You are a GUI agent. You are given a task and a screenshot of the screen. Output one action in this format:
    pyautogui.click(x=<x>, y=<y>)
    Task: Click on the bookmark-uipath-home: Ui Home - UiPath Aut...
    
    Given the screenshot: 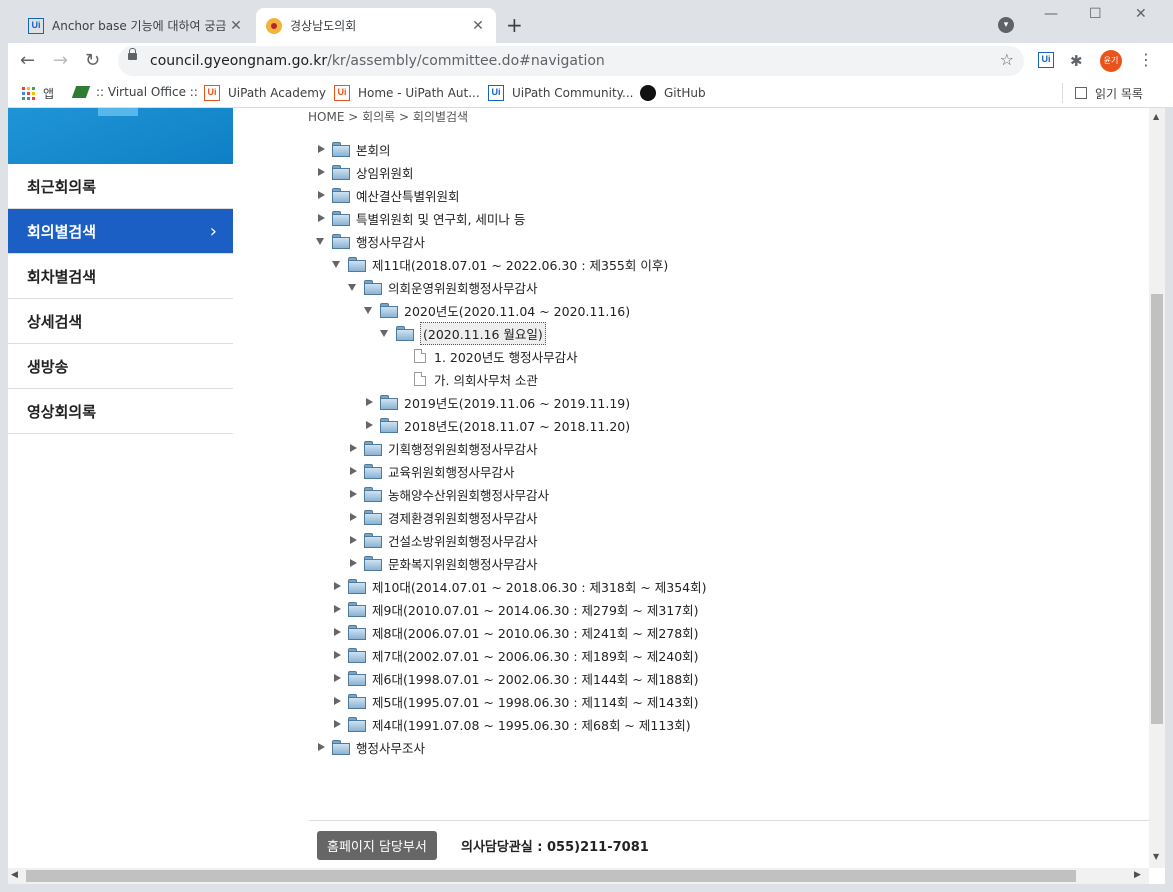 What is the action you would take?
    pyautogui.click(x=407, y=93)
    